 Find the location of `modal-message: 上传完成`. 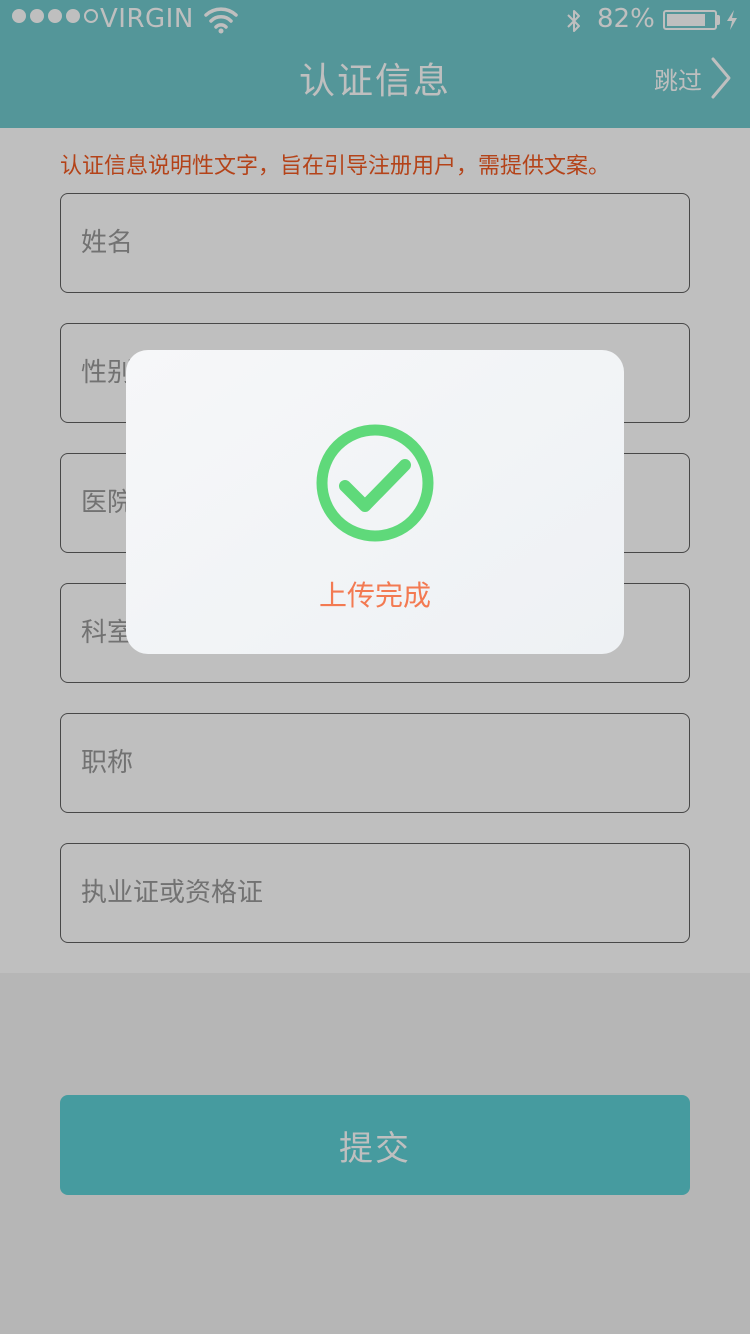

modal-message: 上传完成 is located at coordinates (374, 595).